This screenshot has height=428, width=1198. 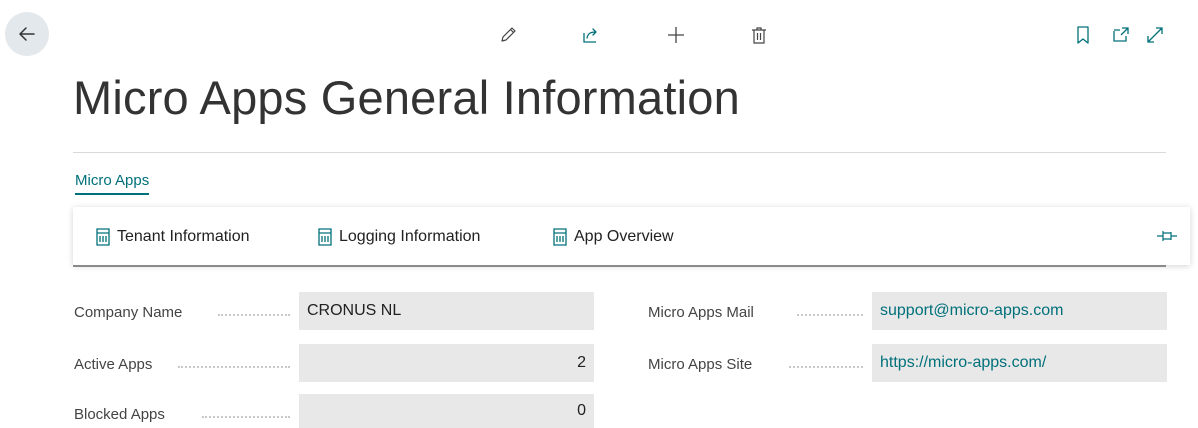 I want to click on back-arrow-icon, so click(x=27, y=34).